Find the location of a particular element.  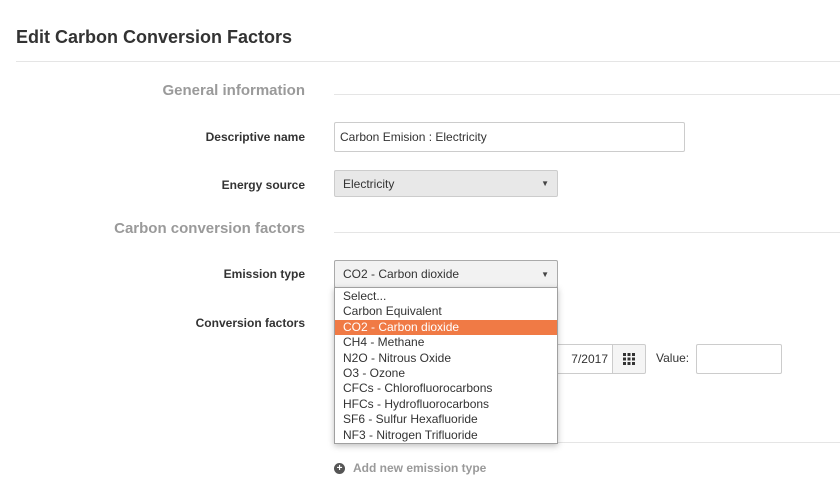

emission-type-label: Emission type is located at coordinates (264, 274).